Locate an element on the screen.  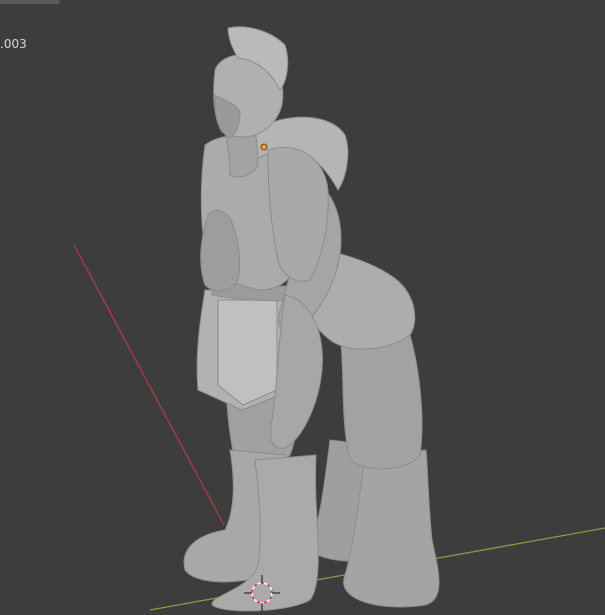
object-origin-icon is located at coordinates (264, 147).